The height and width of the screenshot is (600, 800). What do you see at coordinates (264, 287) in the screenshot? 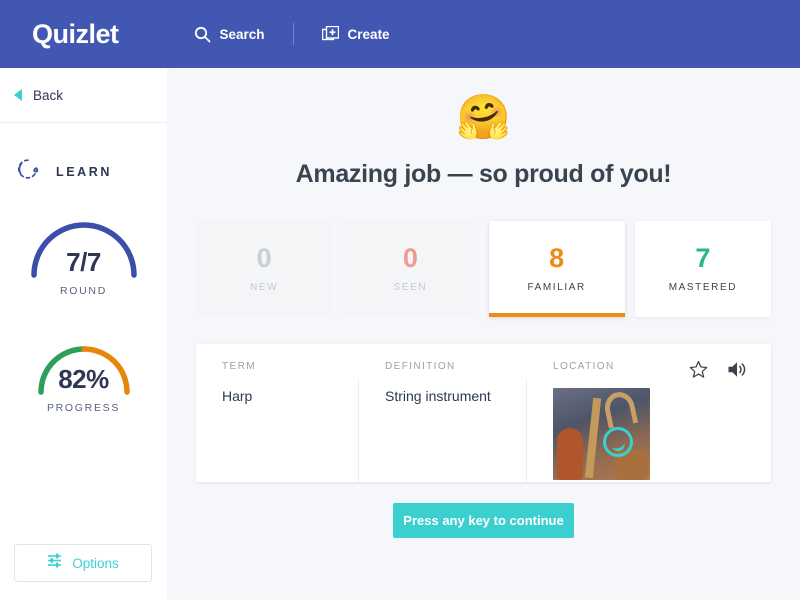
I see `stat-label-new: NEW` at bounding box center [264, 287].